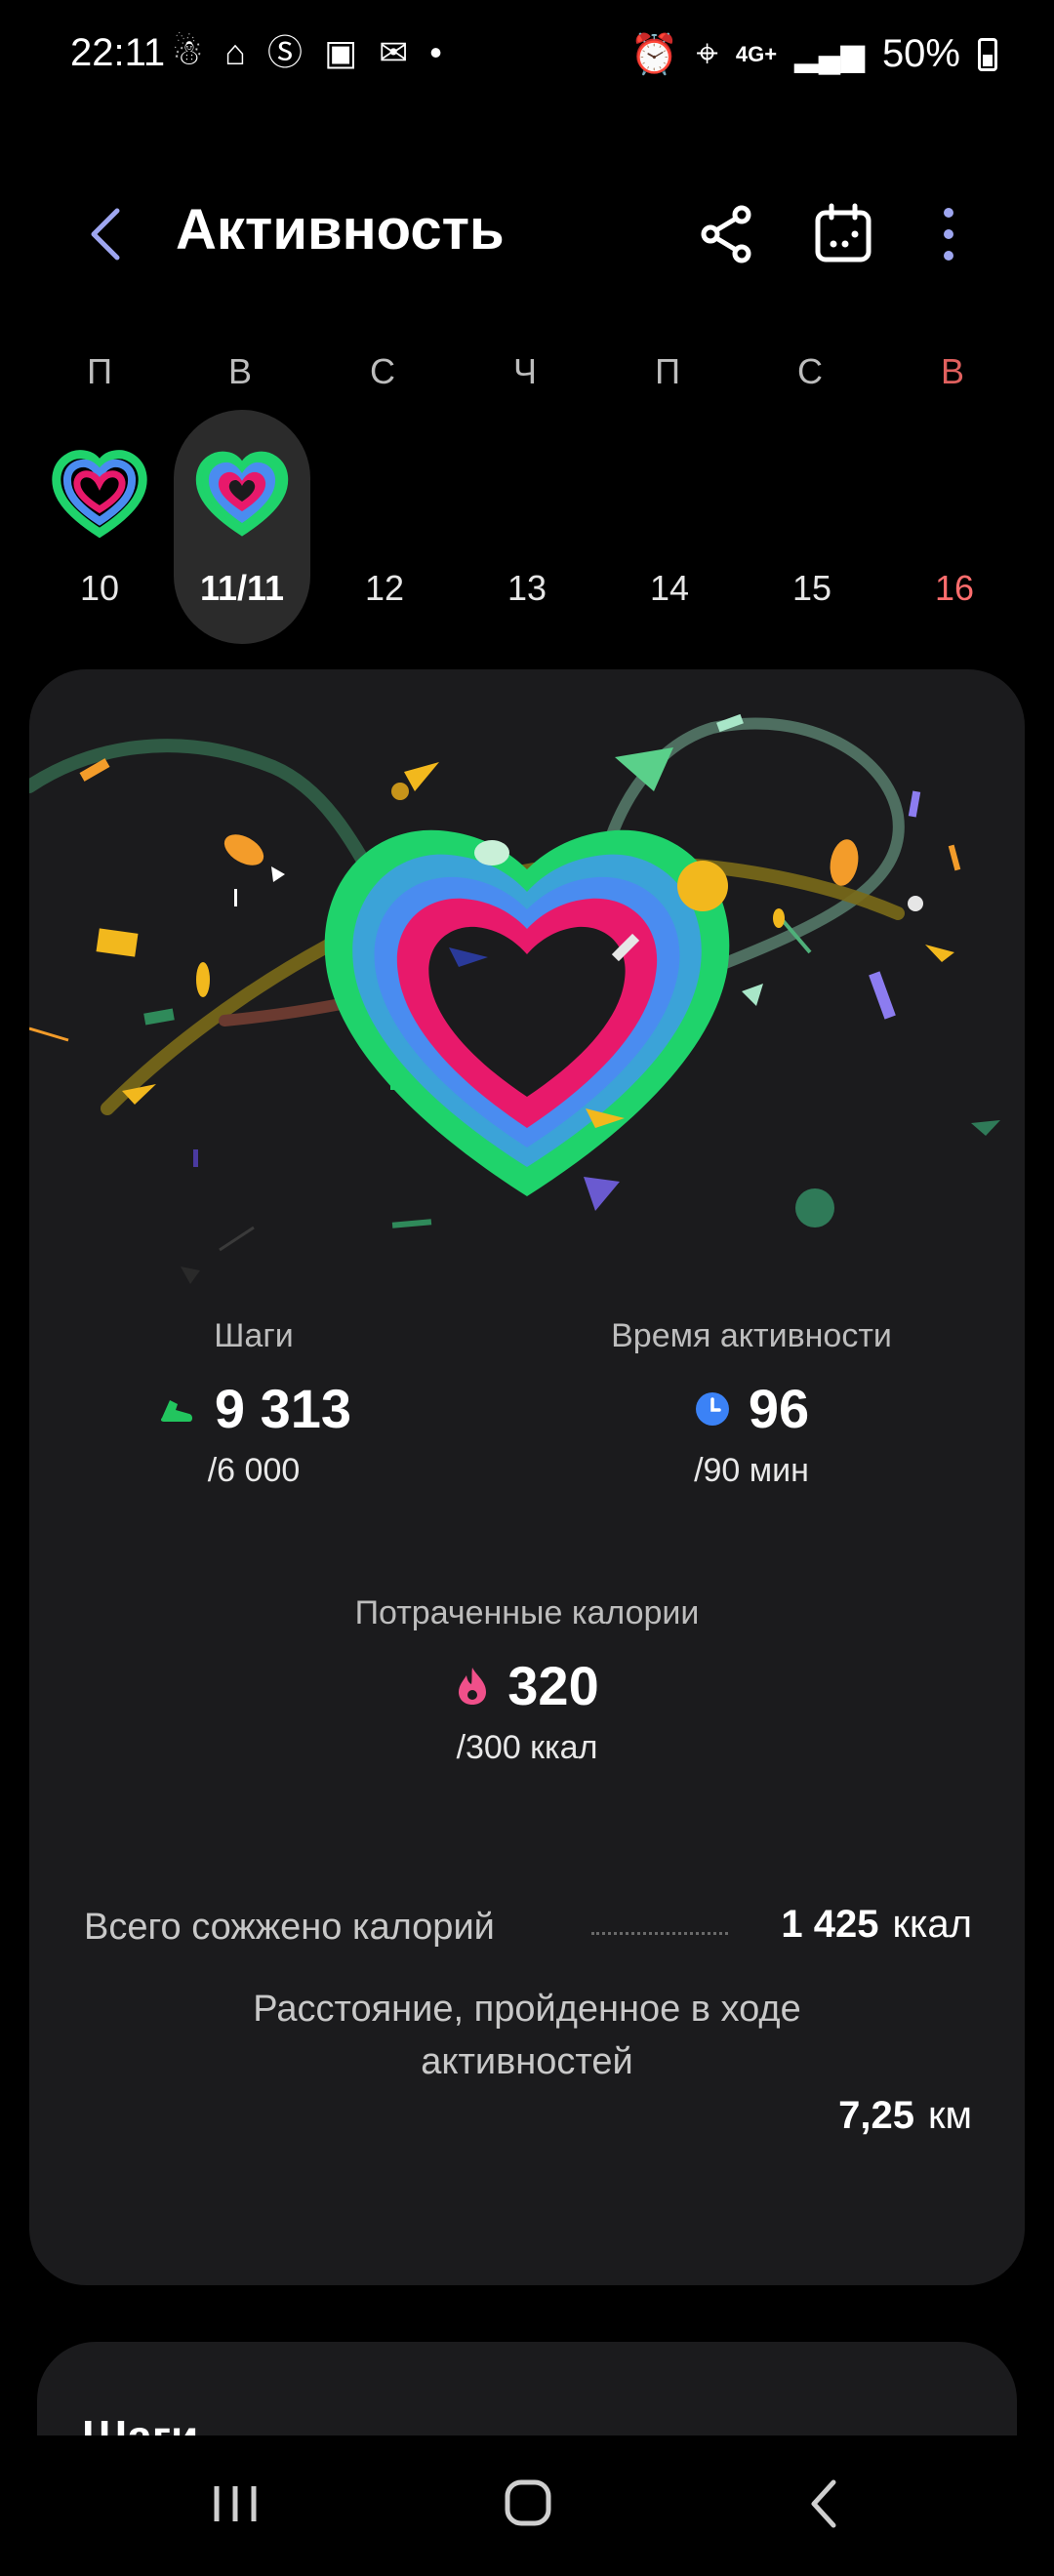  What do you see at coordinates (525, 371) in the screenshot?
I see `weekday-label: Ч` at bounding box center [525, 371].